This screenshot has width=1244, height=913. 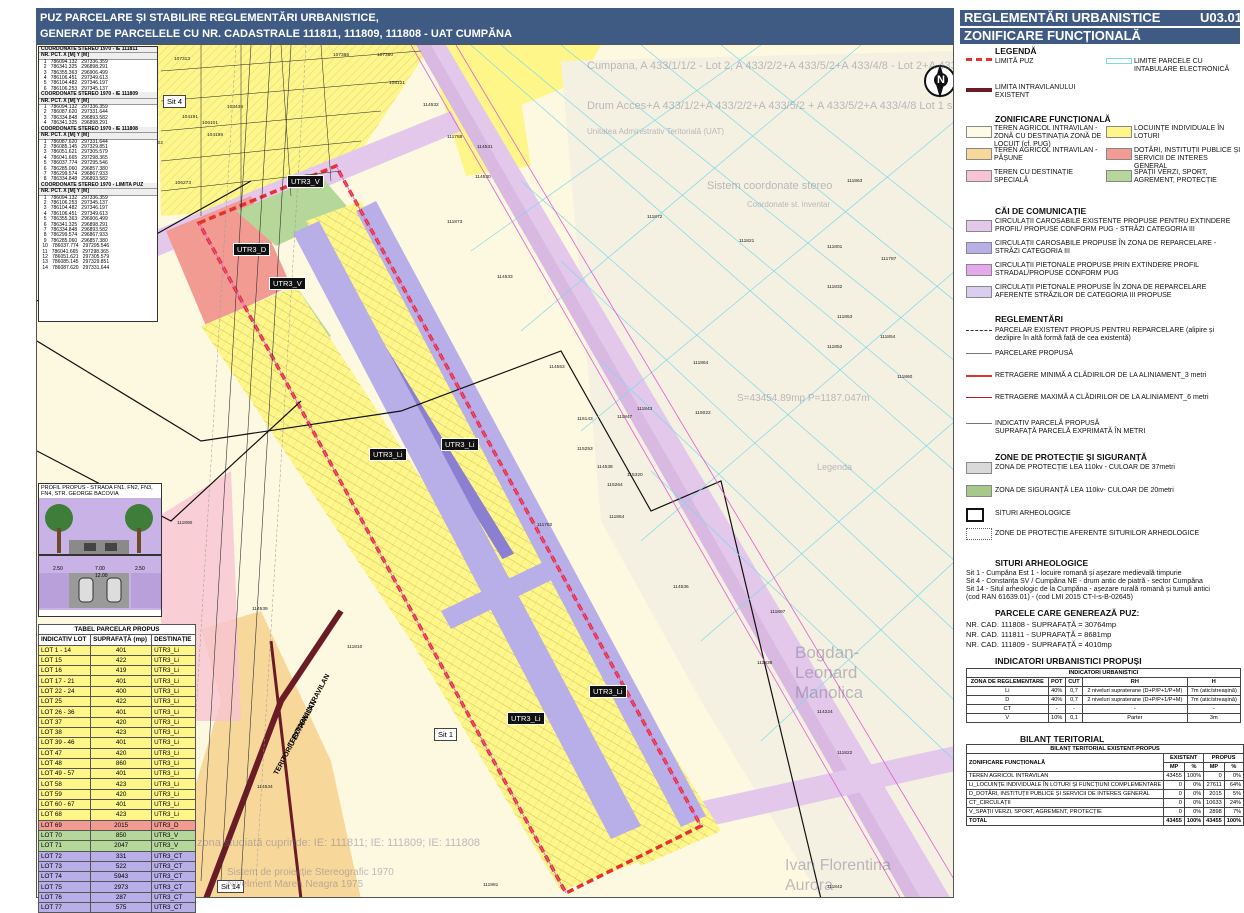 What do you see at coordinates (656, 131) in the screenshot?
I see `watermark-3: Unitatea Administrativ Teritorială (UAT)` at bounding box center [656, 131].